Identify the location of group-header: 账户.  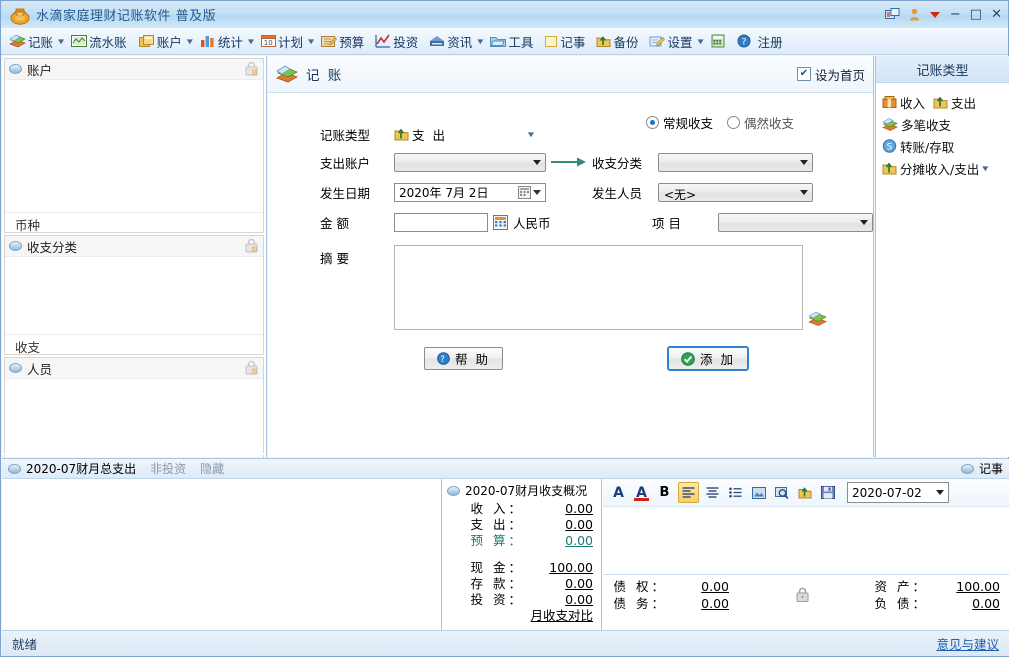
(134, 69).